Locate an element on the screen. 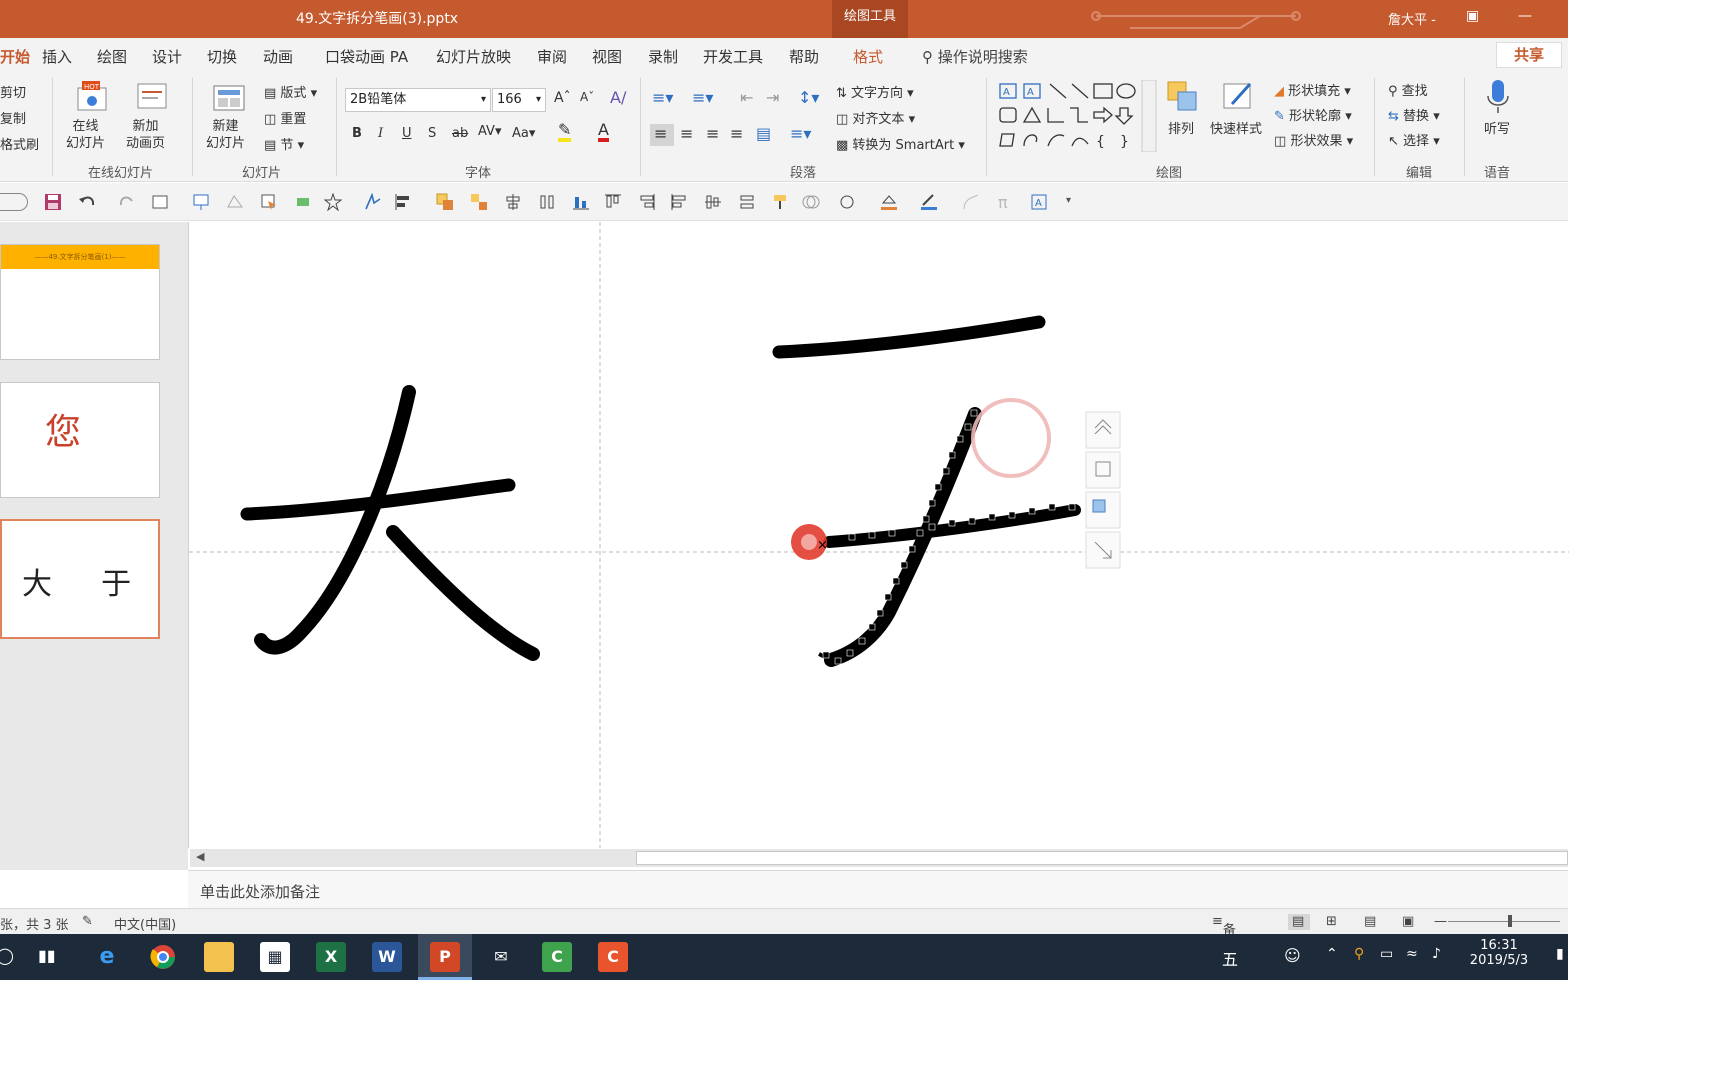 This screenshot has width=1728, height=1080. spellcheck-icon: ✎ is located at coordinates (87, 921).